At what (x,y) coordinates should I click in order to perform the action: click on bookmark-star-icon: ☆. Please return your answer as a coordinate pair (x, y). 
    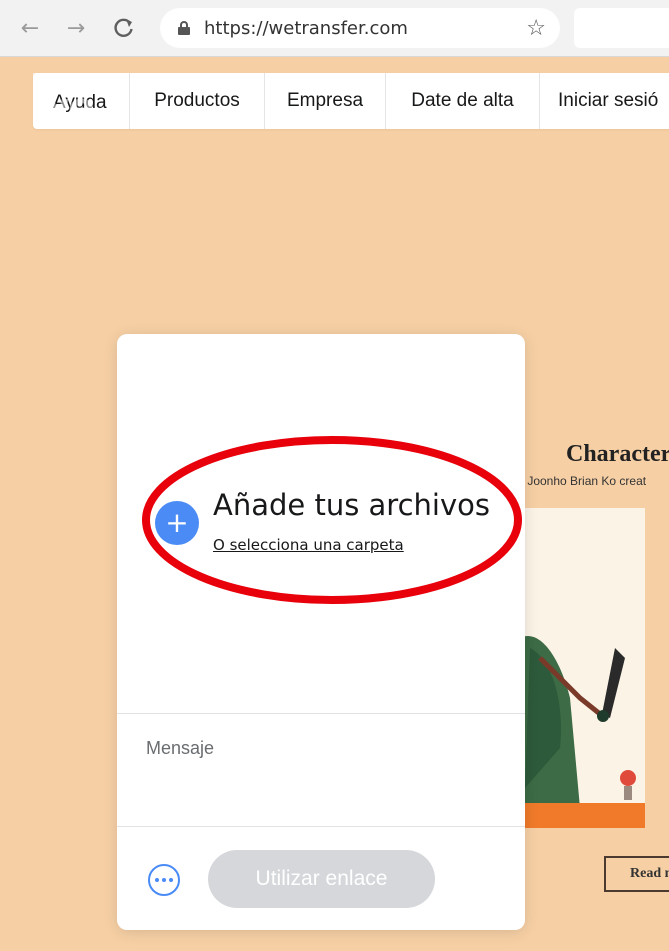
    Looking at the image, I should click on (536, 28).